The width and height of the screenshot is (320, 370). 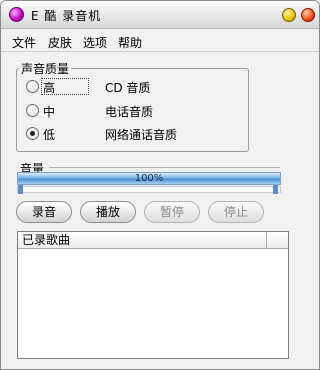 I want to click on quality-low-description: 网络通话音质, so click(x=141, y=135).